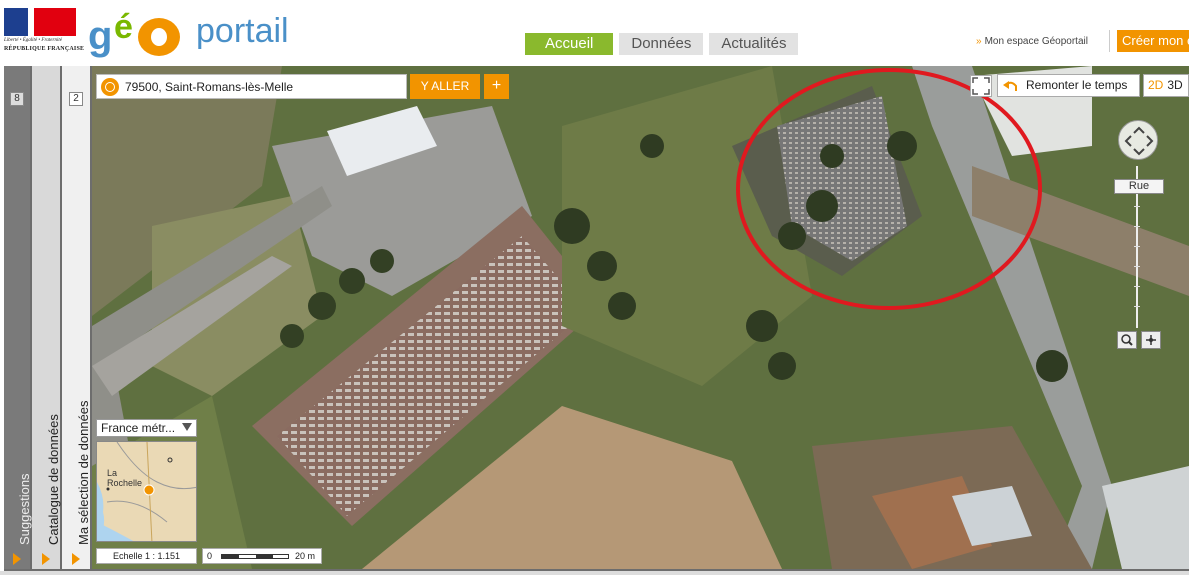  What do you see at coordinates (1127, 340) in the screenshot?
I see `magnifier-icon` at bounding box center [1127, 340].